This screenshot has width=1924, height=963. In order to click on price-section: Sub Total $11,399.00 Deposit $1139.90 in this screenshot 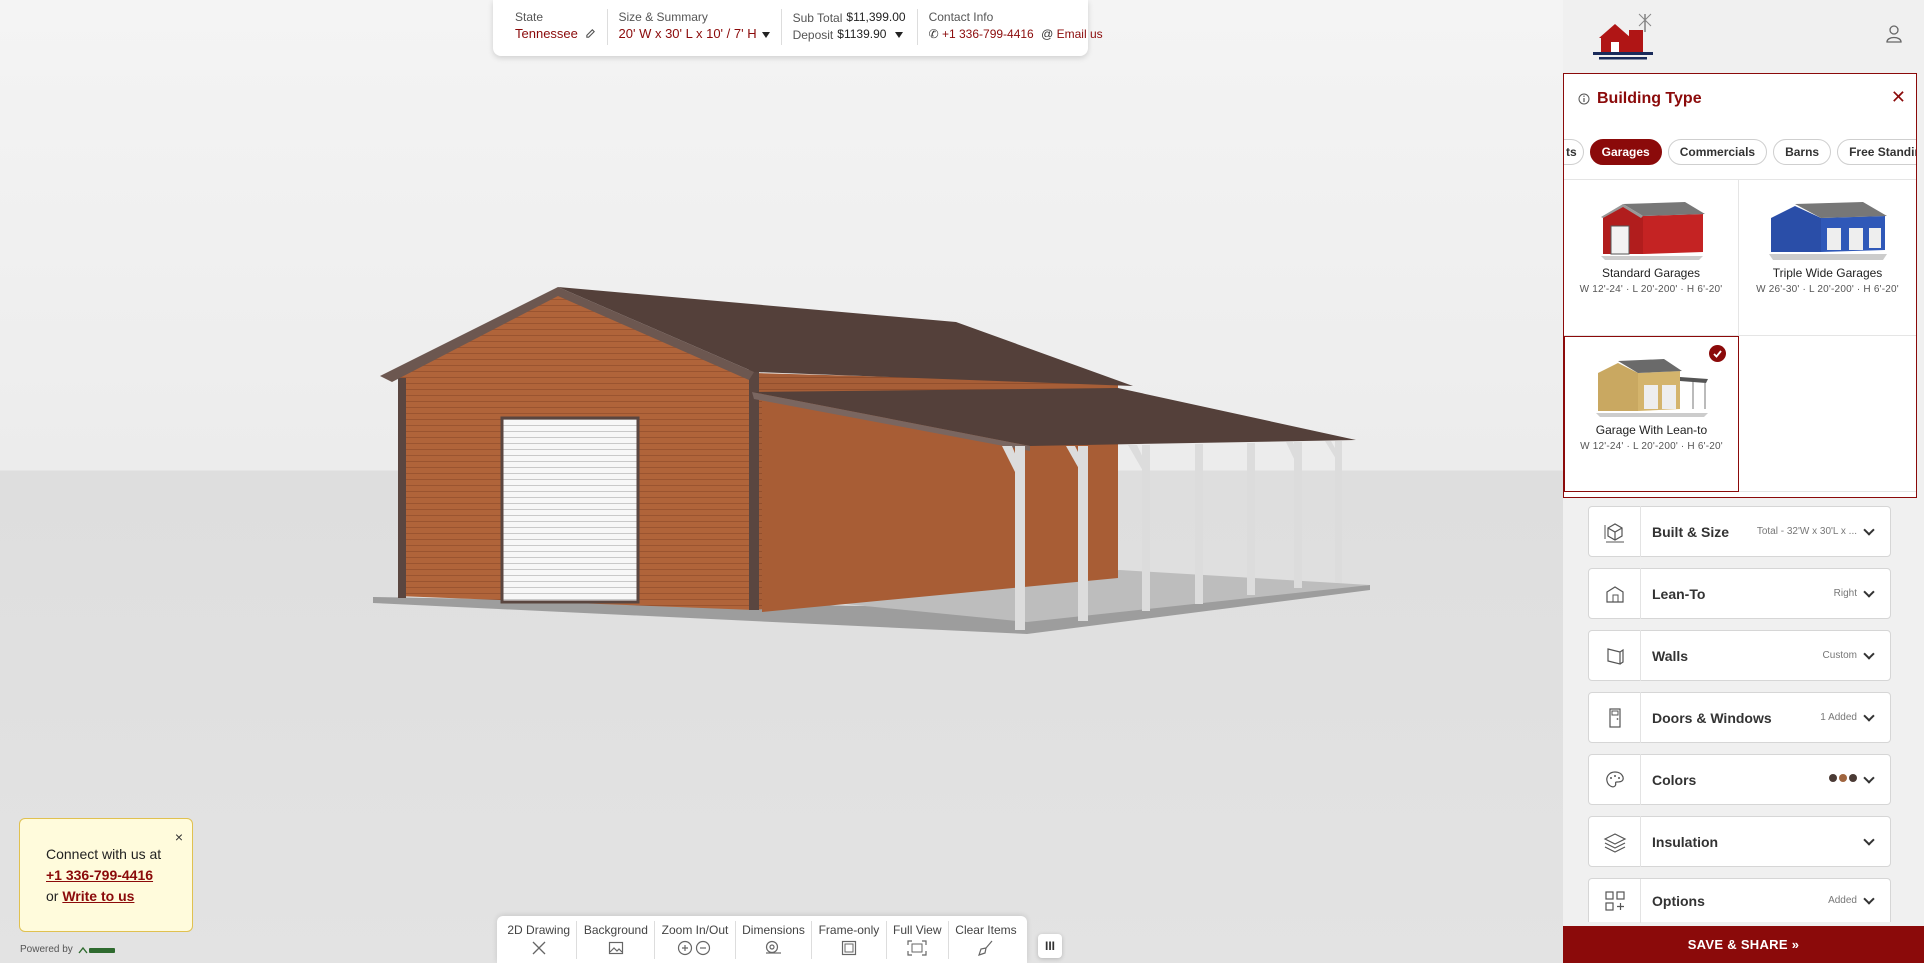, I will do `click(848, 27)`.